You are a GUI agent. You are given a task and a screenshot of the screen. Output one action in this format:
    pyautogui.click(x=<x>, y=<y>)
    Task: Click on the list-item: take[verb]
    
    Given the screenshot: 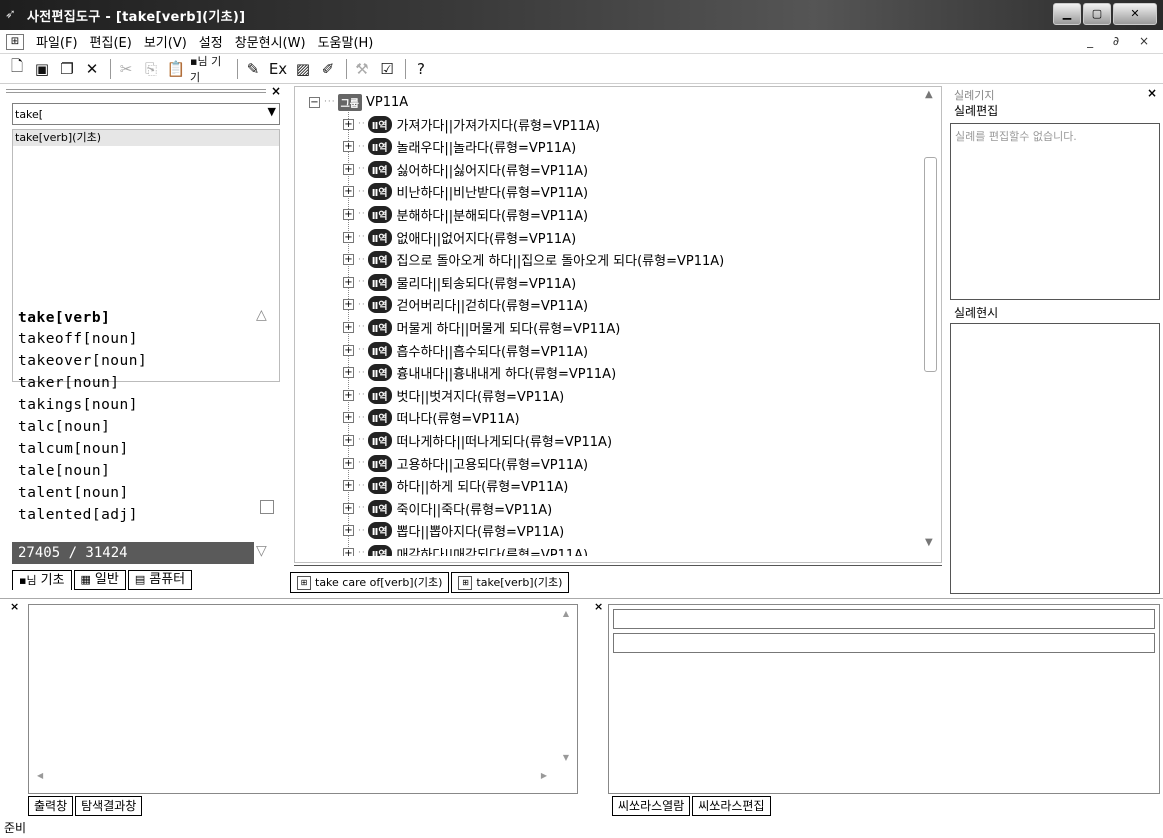 What is the action you would take?
    pyautogui.click(x=64, y=318)
    